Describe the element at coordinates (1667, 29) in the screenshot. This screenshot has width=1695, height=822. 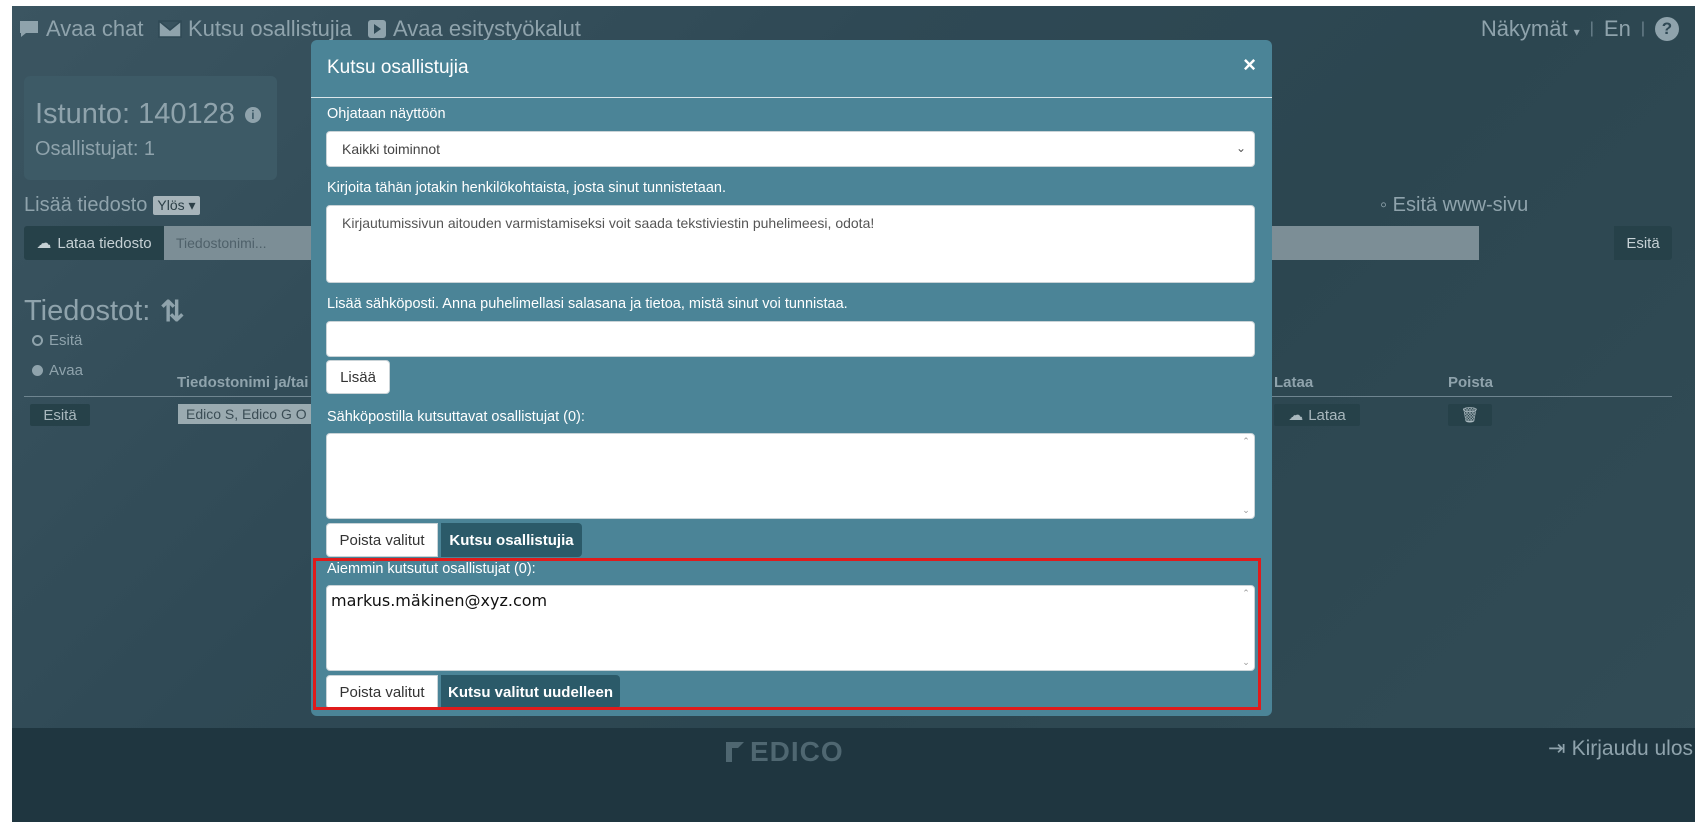
I see `help-icon: ?` at that location.